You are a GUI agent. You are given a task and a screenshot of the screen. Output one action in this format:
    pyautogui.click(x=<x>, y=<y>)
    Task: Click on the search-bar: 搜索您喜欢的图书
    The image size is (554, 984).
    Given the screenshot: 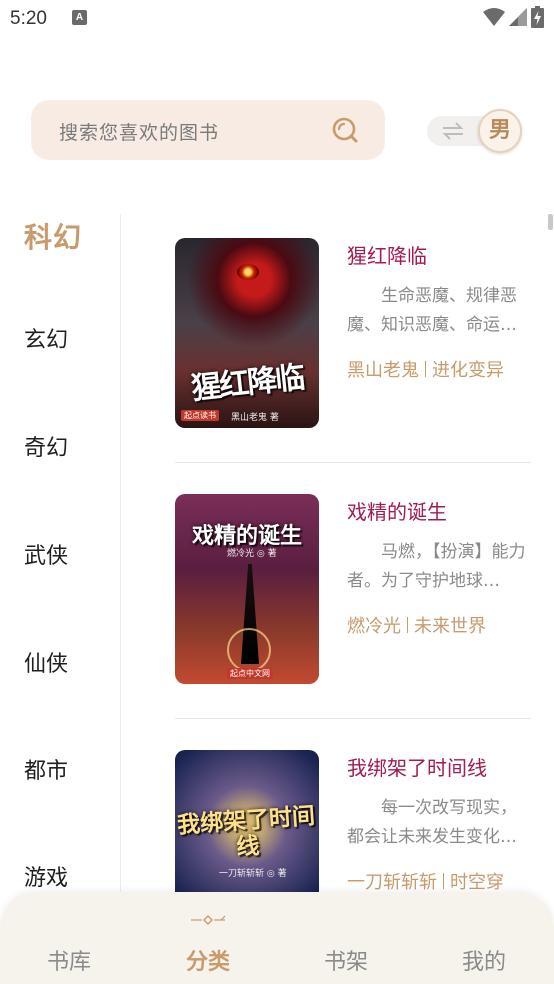 What is the action you would take?
    pyautogui.click(x=208, y=130)
    